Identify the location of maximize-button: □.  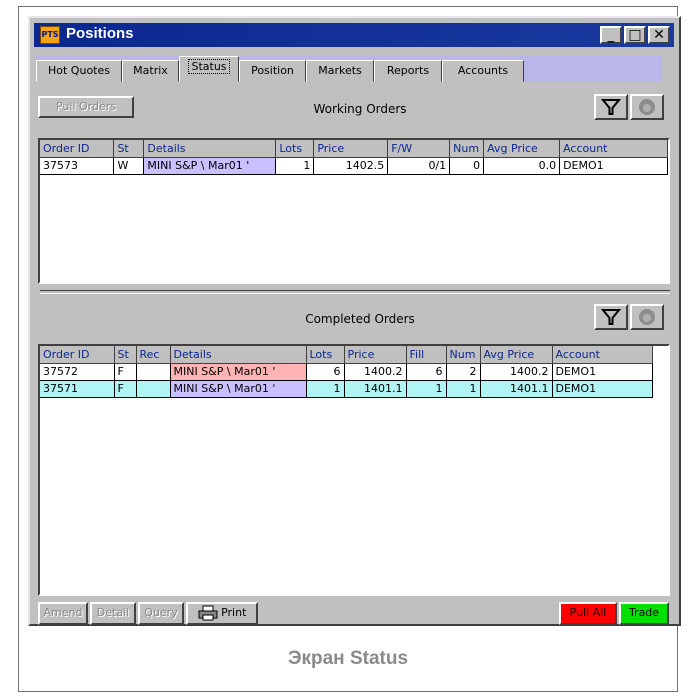
(635, 35).